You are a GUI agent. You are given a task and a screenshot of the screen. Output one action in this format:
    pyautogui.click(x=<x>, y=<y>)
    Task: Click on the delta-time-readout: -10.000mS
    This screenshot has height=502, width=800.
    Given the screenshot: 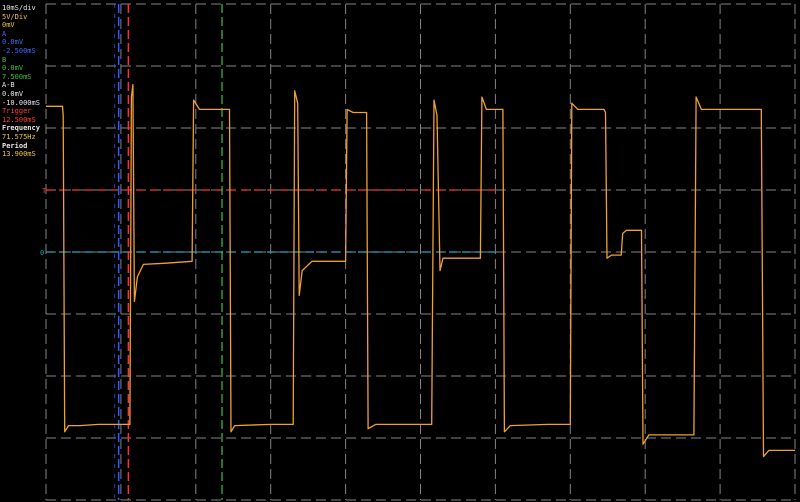 What is the action you would take?
    pyautogui.click(x=21, y=102)
    